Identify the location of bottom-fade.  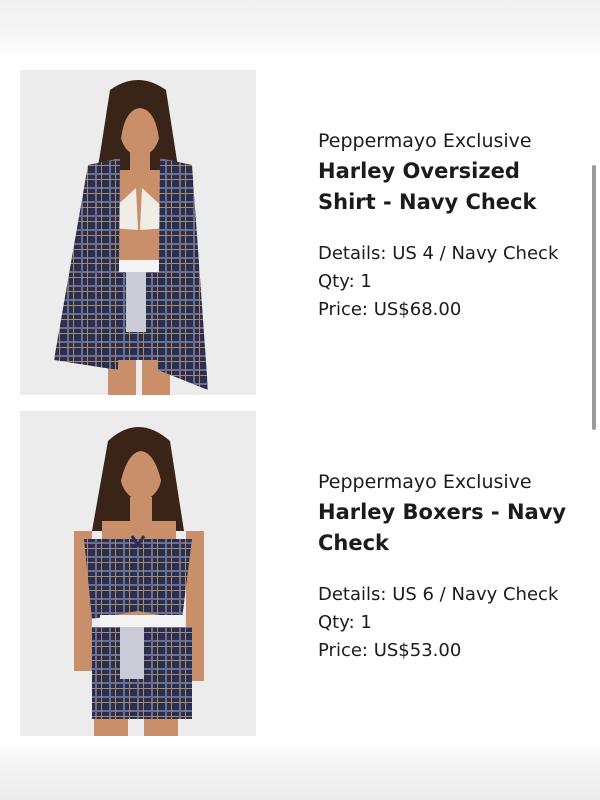
(300, 771).